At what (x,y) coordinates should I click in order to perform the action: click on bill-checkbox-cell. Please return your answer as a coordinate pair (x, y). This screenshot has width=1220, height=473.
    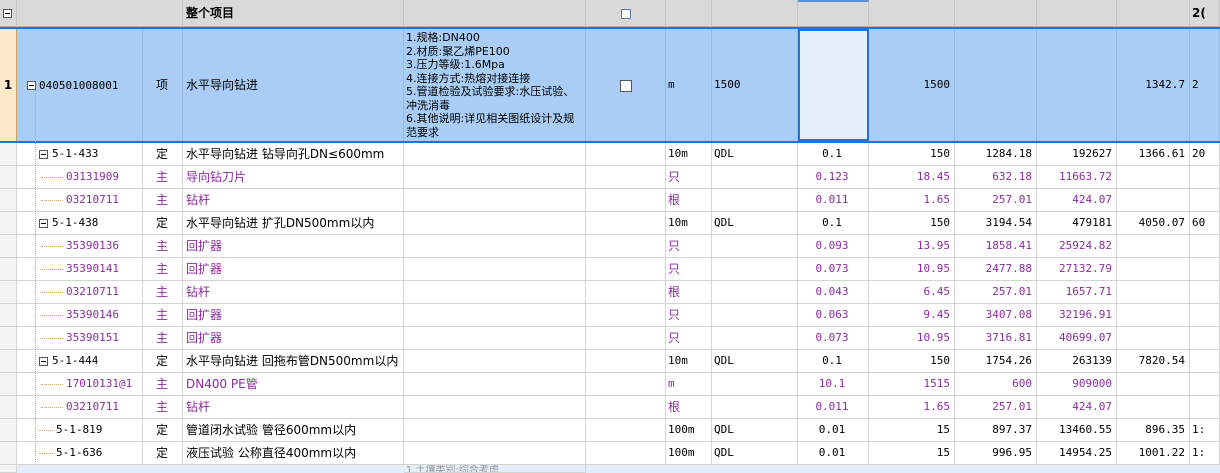
    Looking at the image, I should click on (626, 85).